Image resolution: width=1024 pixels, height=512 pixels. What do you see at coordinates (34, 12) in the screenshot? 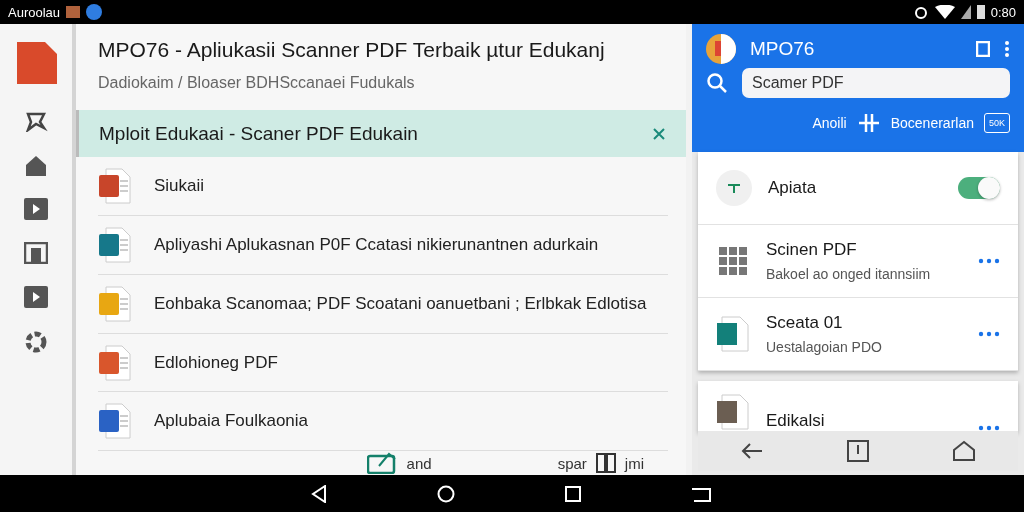
I see `carrier-text: Auroolau` at bounding box center [34, 12].